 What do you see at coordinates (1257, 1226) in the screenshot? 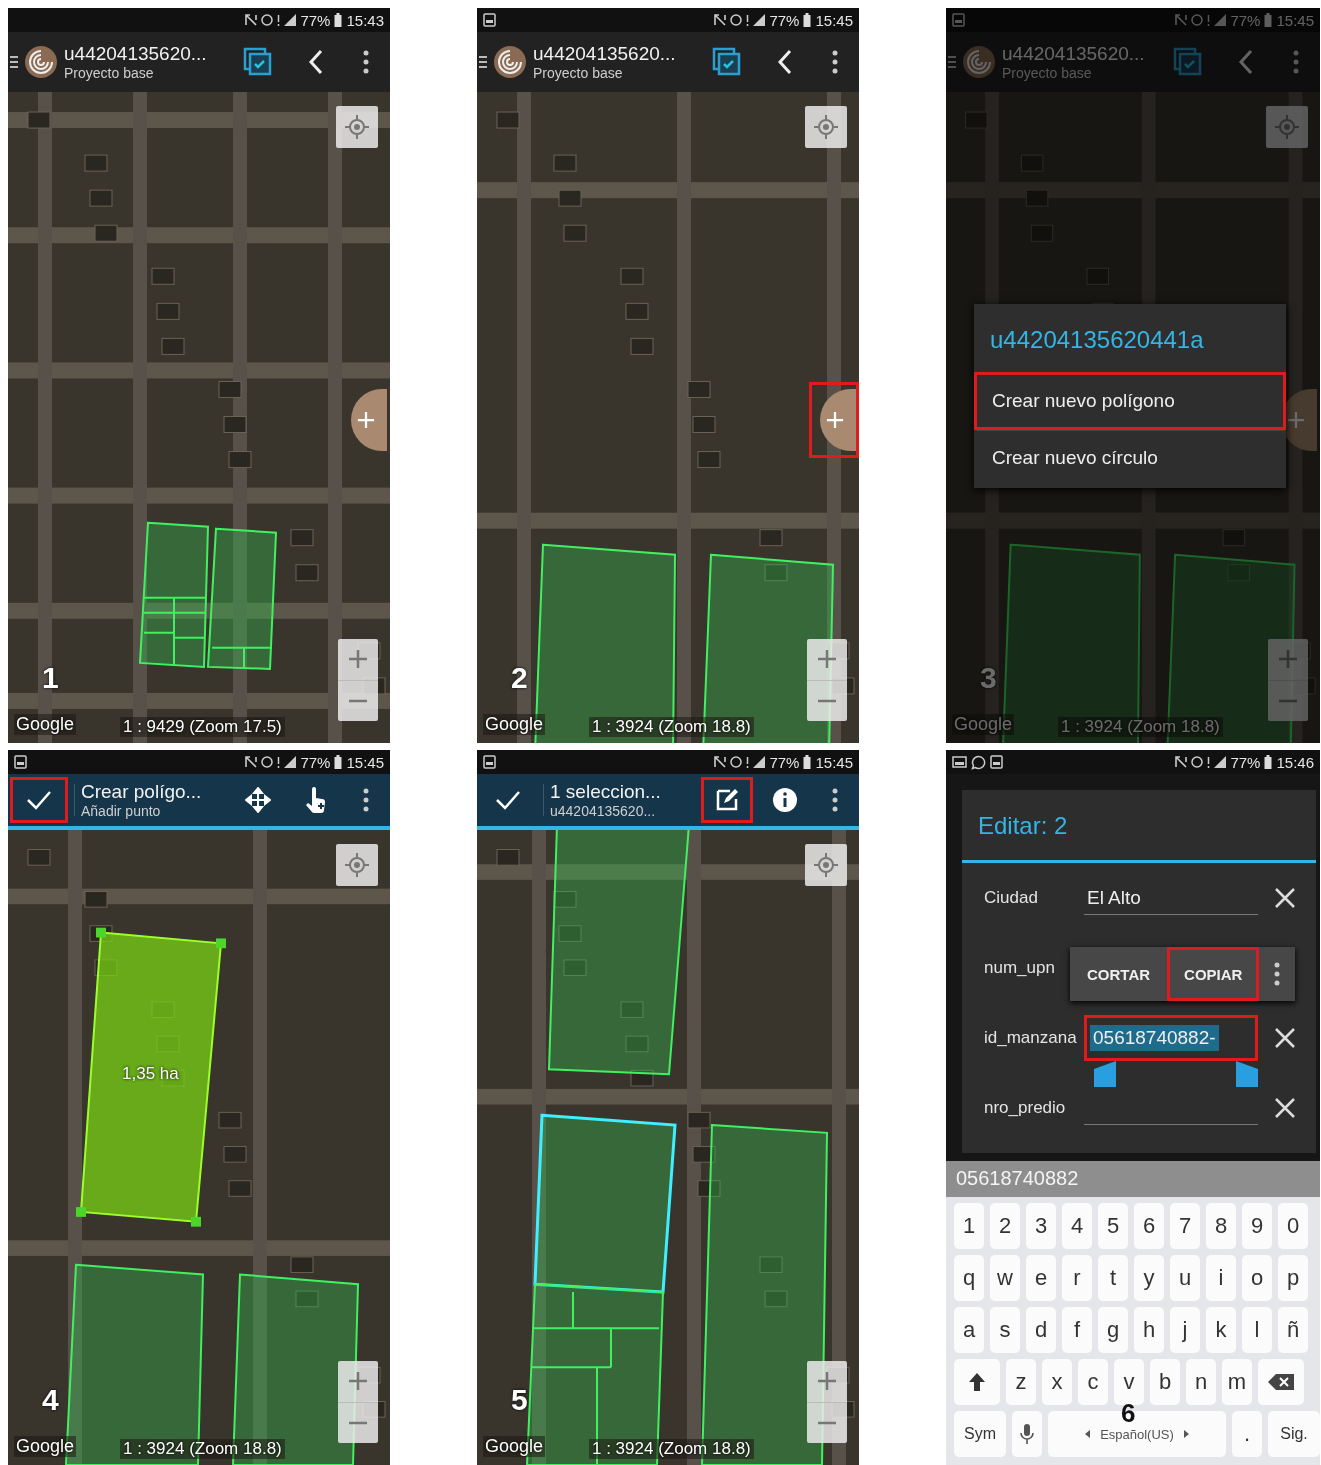
I see `keyboard-key: 9` at bounding box center [1257, 1226].